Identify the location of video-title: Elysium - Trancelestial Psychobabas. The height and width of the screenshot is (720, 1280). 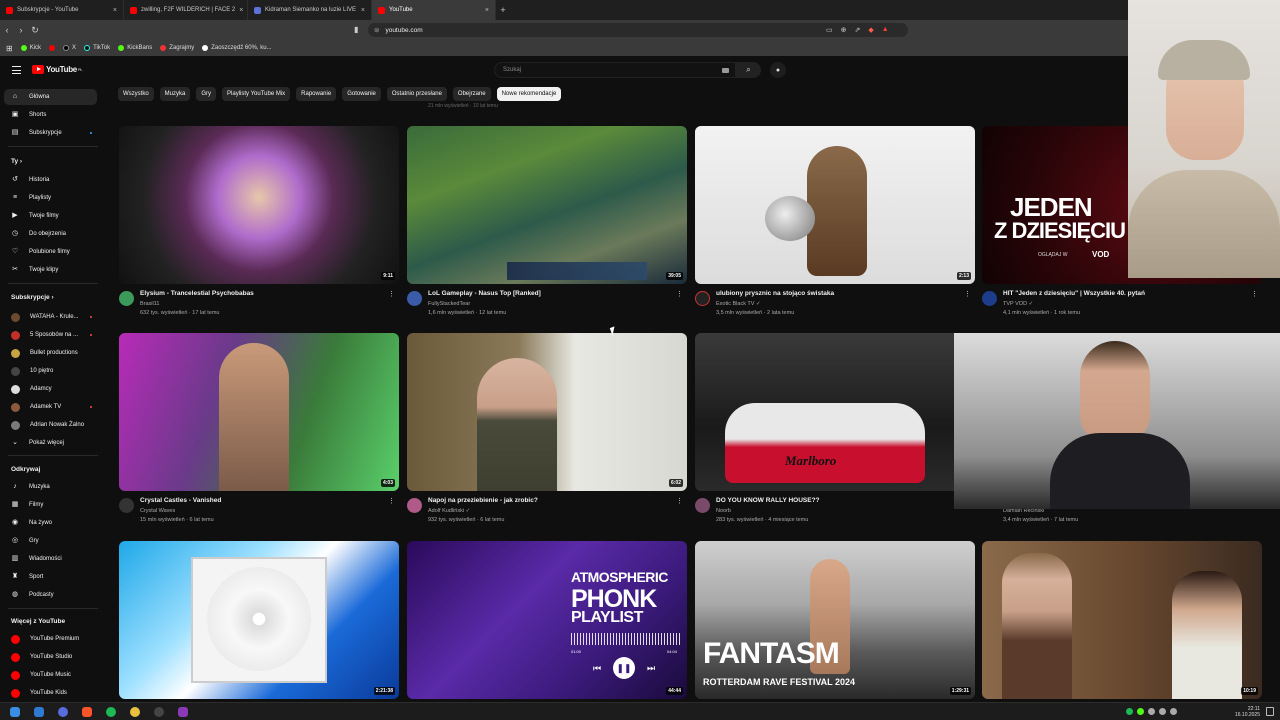
(260, 293).